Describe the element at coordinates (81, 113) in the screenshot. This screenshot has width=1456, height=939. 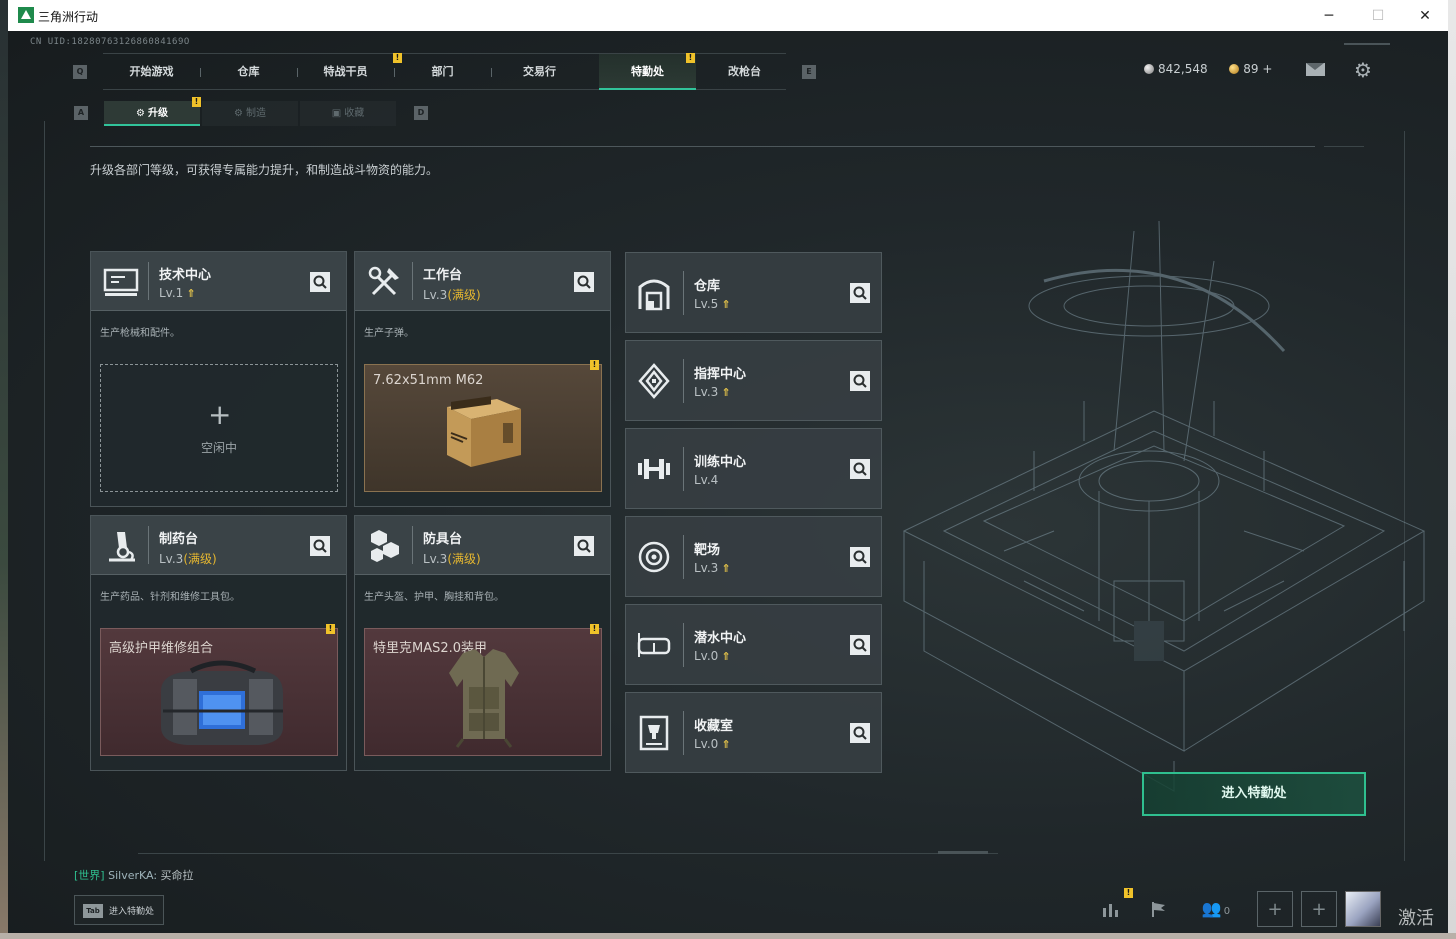
I see `subnav-prev-key-hint: A` at that location.